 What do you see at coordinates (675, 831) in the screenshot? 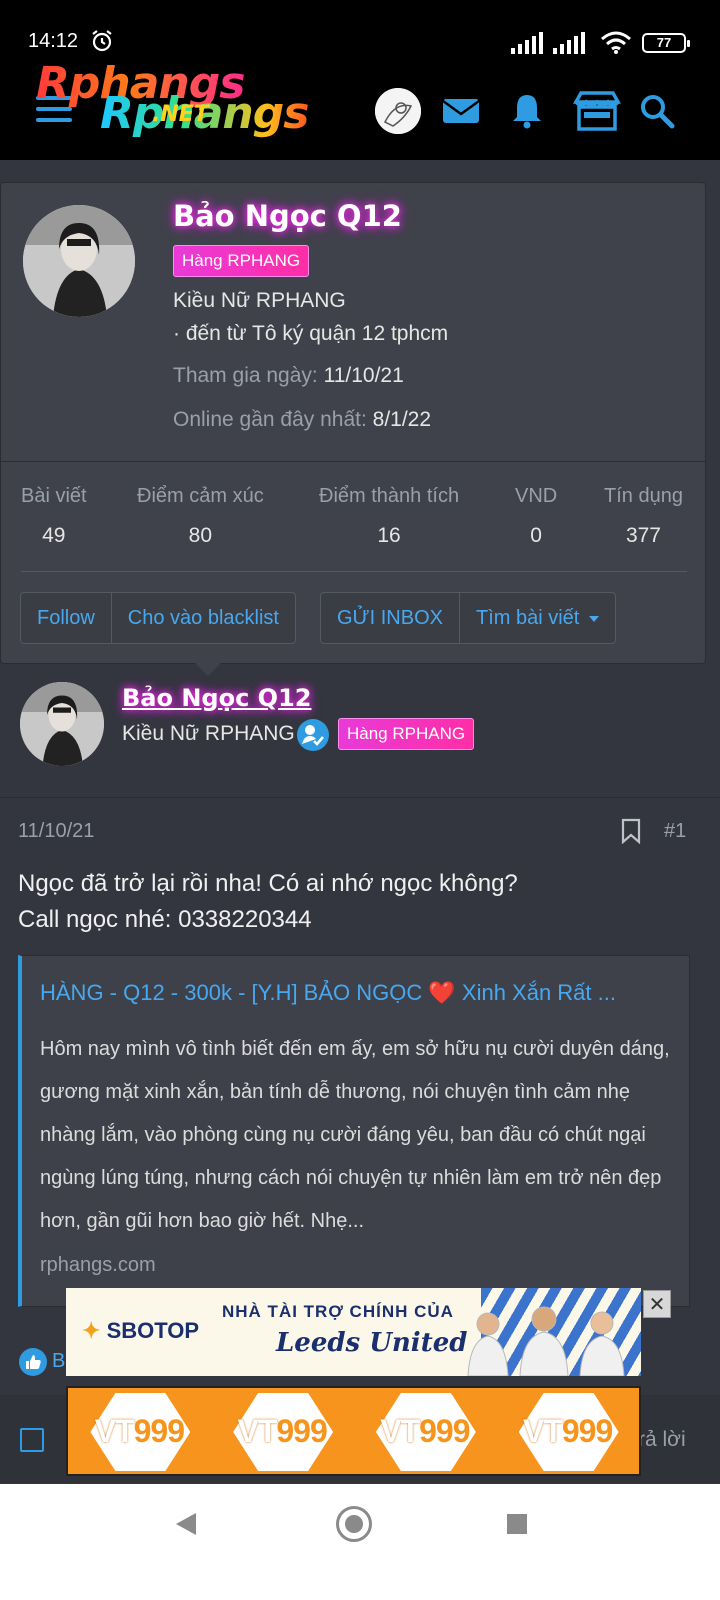
I see `post-number: #1` at bounding box center [675, 831].